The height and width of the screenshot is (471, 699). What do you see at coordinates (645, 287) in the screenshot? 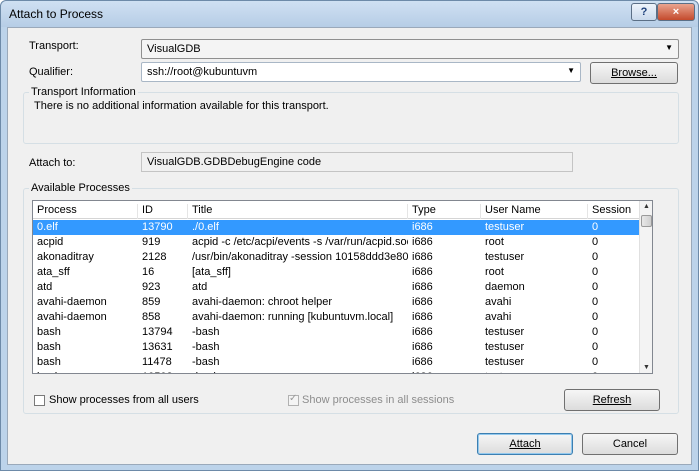
I see `process-list-scrollbar: ▲ ▼` at bounding box center [645, 287].